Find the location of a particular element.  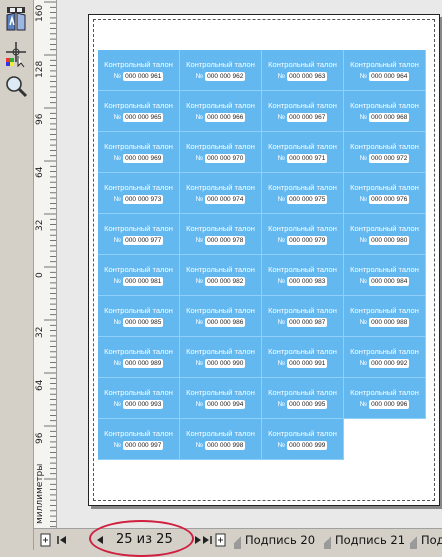

ticket-number-row: № 000 000 989 is located at coordinates (139, 363).